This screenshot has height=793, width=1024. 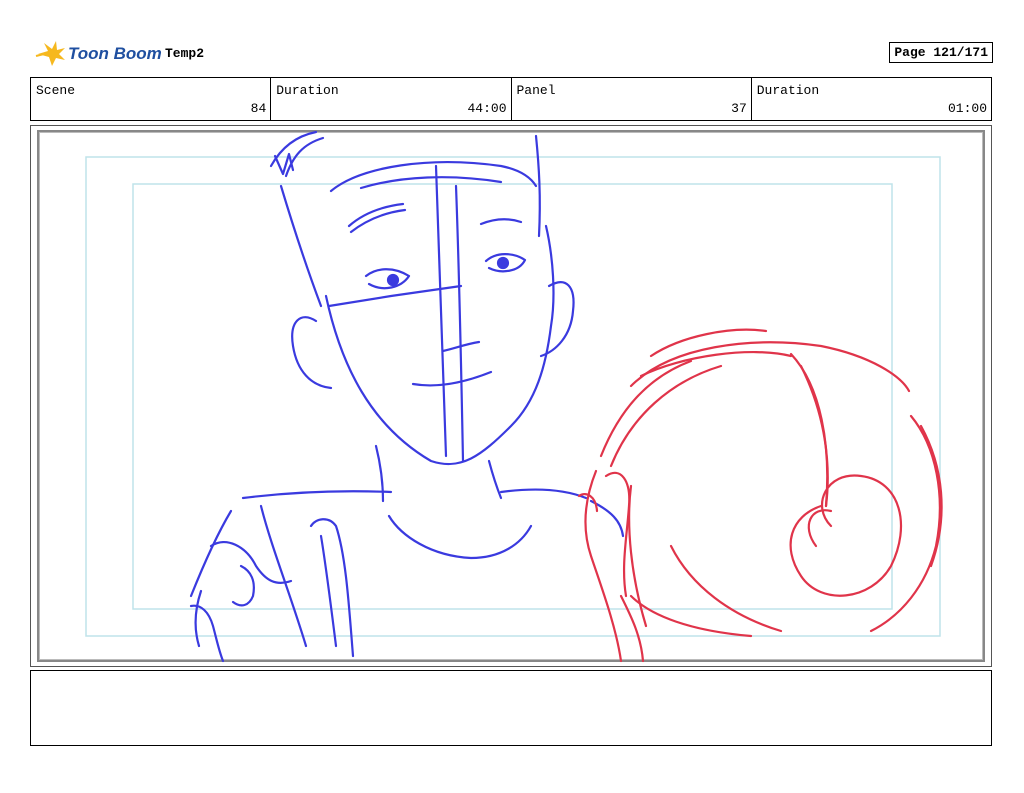 What do you see at coordinates (511, 54) in the screenshot?
I see `storyboard-header: Toon Boom Temp2 Page 121/171` at bounding box center [511, 54].